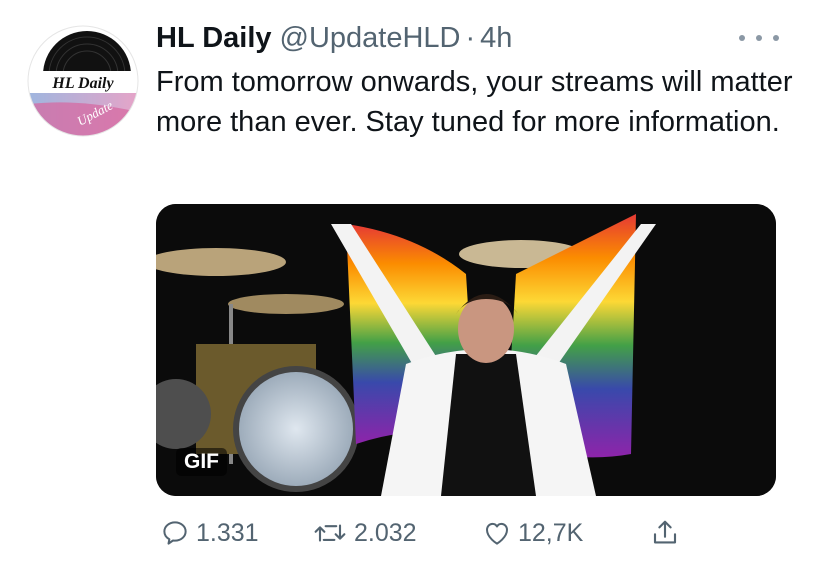  What do you see at coordinates (370, 38) in the screenshot?
I see `author-handle: @UpdateHLD` at bounding box center [370, 38].